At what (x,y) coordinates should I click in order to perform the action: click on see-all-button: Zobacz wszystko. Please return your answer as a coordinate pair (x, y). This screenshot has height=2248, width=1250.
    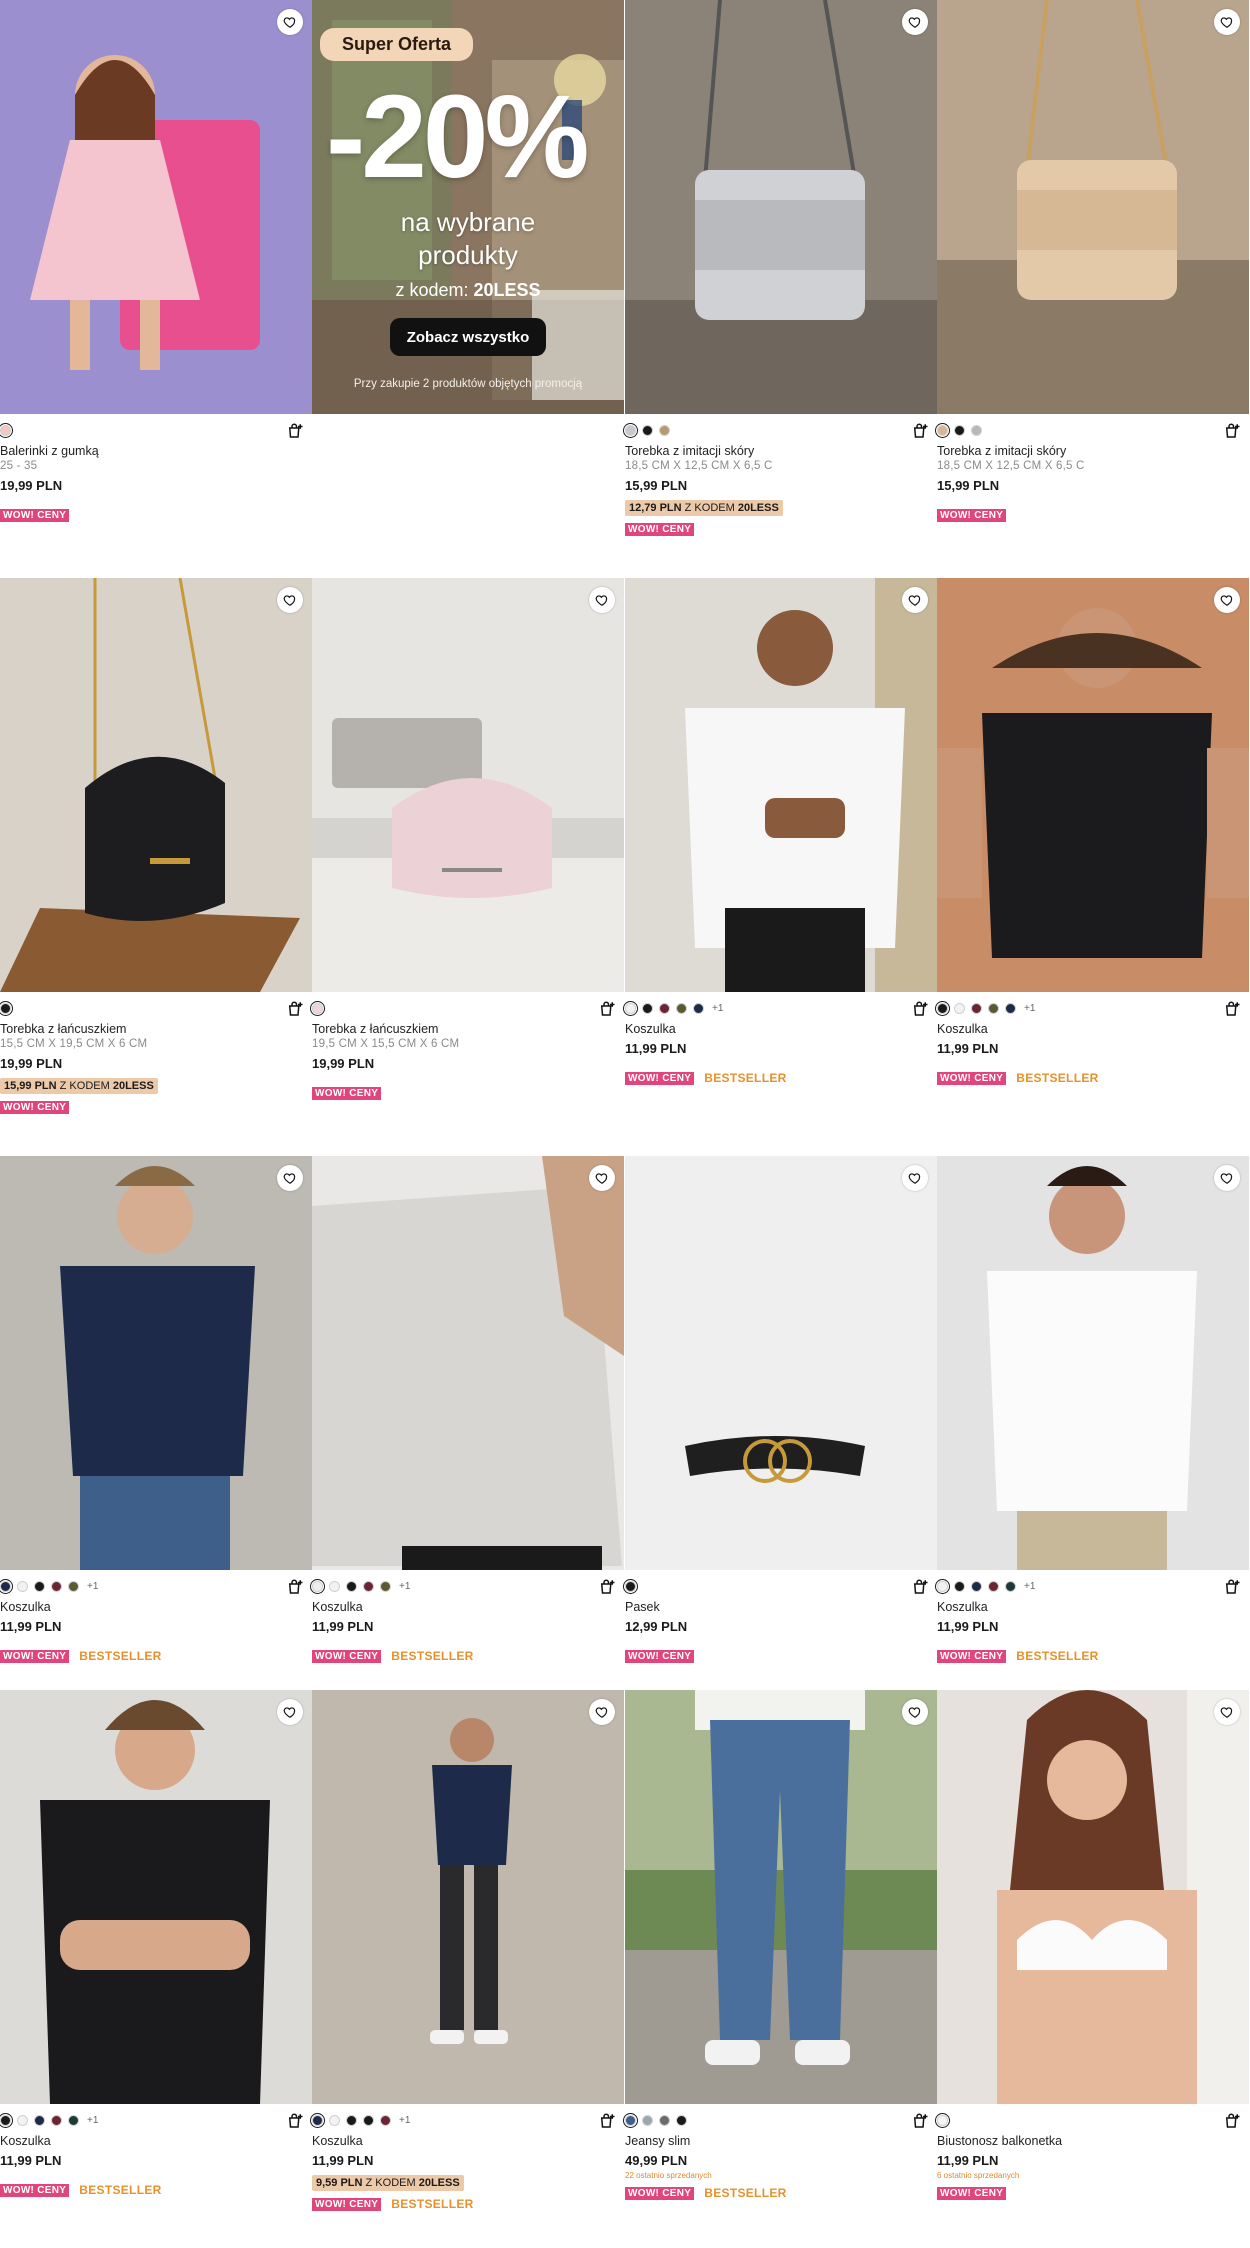
    Looking at the image, I should click on (468, 337).